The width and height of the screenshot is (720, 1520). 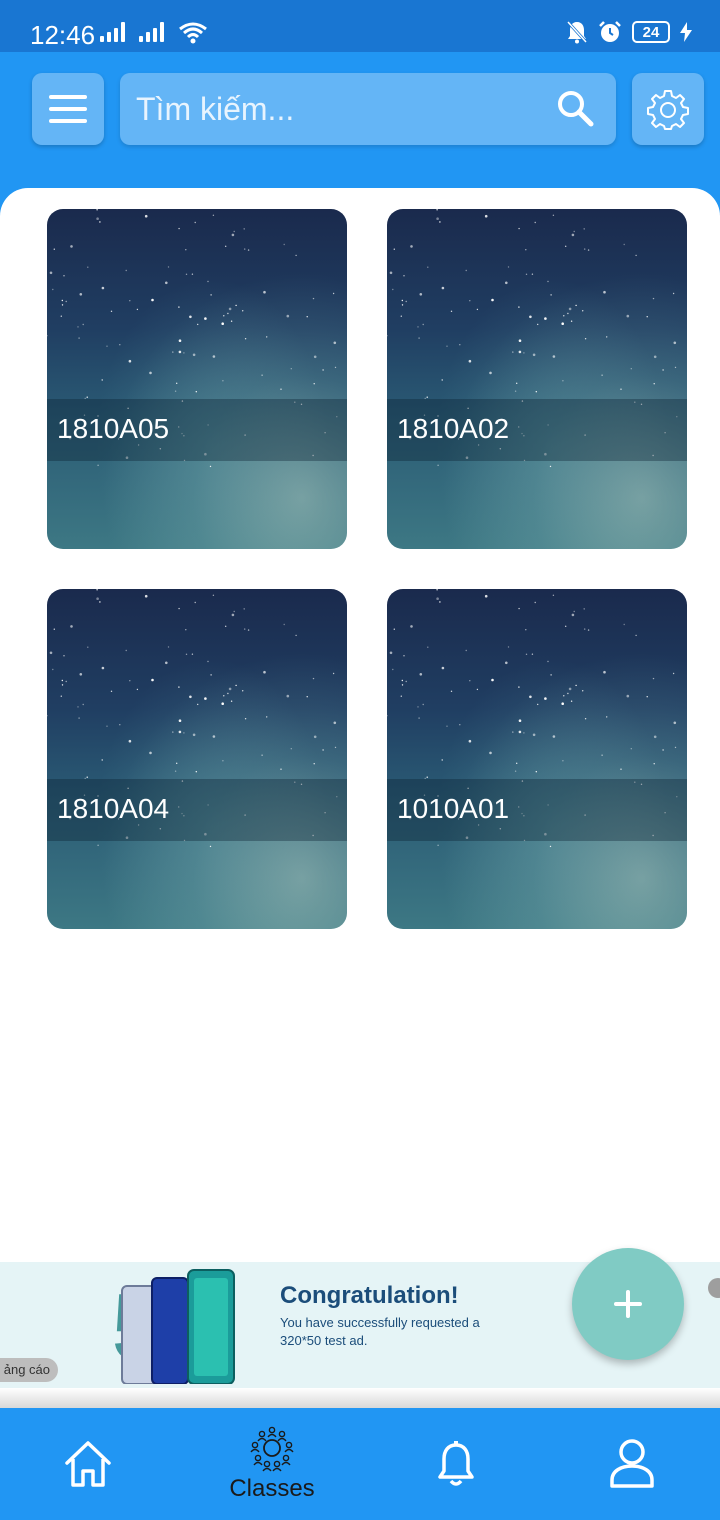 What do you see at coordinates (68, 109) in the screenshot?
I see `menu-button` at bounding box center [68, 109].